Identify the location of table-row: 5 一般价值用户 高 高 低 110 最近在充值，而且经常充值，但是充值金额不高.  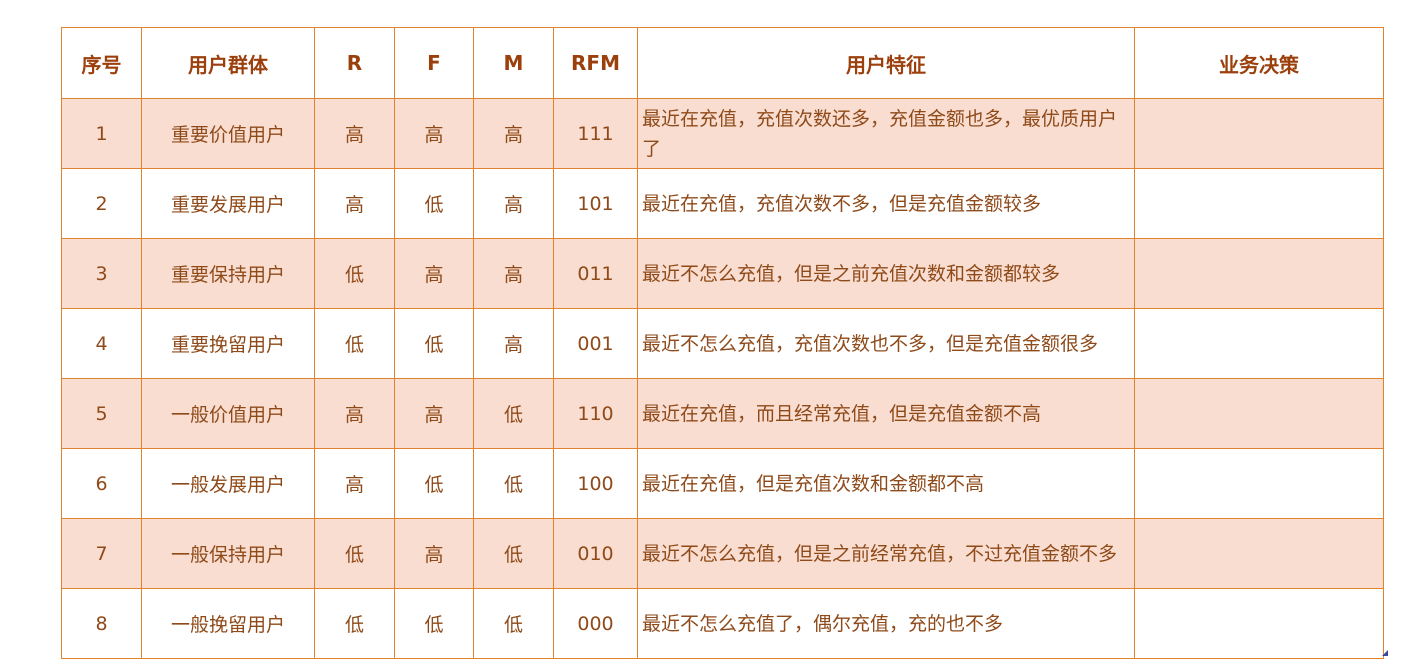
(722, 413).